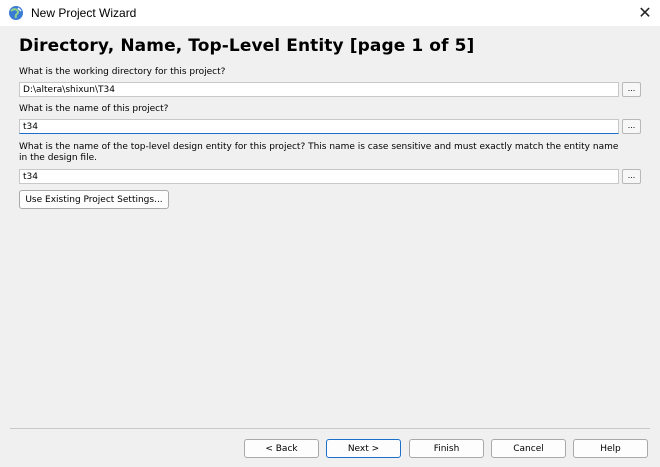 The width and height of the screenshot is (660, 467). What do you see at coordinates (645, 13) in the screenshot?
I see `close-icon: ✕` at bounding box center [645, 13].